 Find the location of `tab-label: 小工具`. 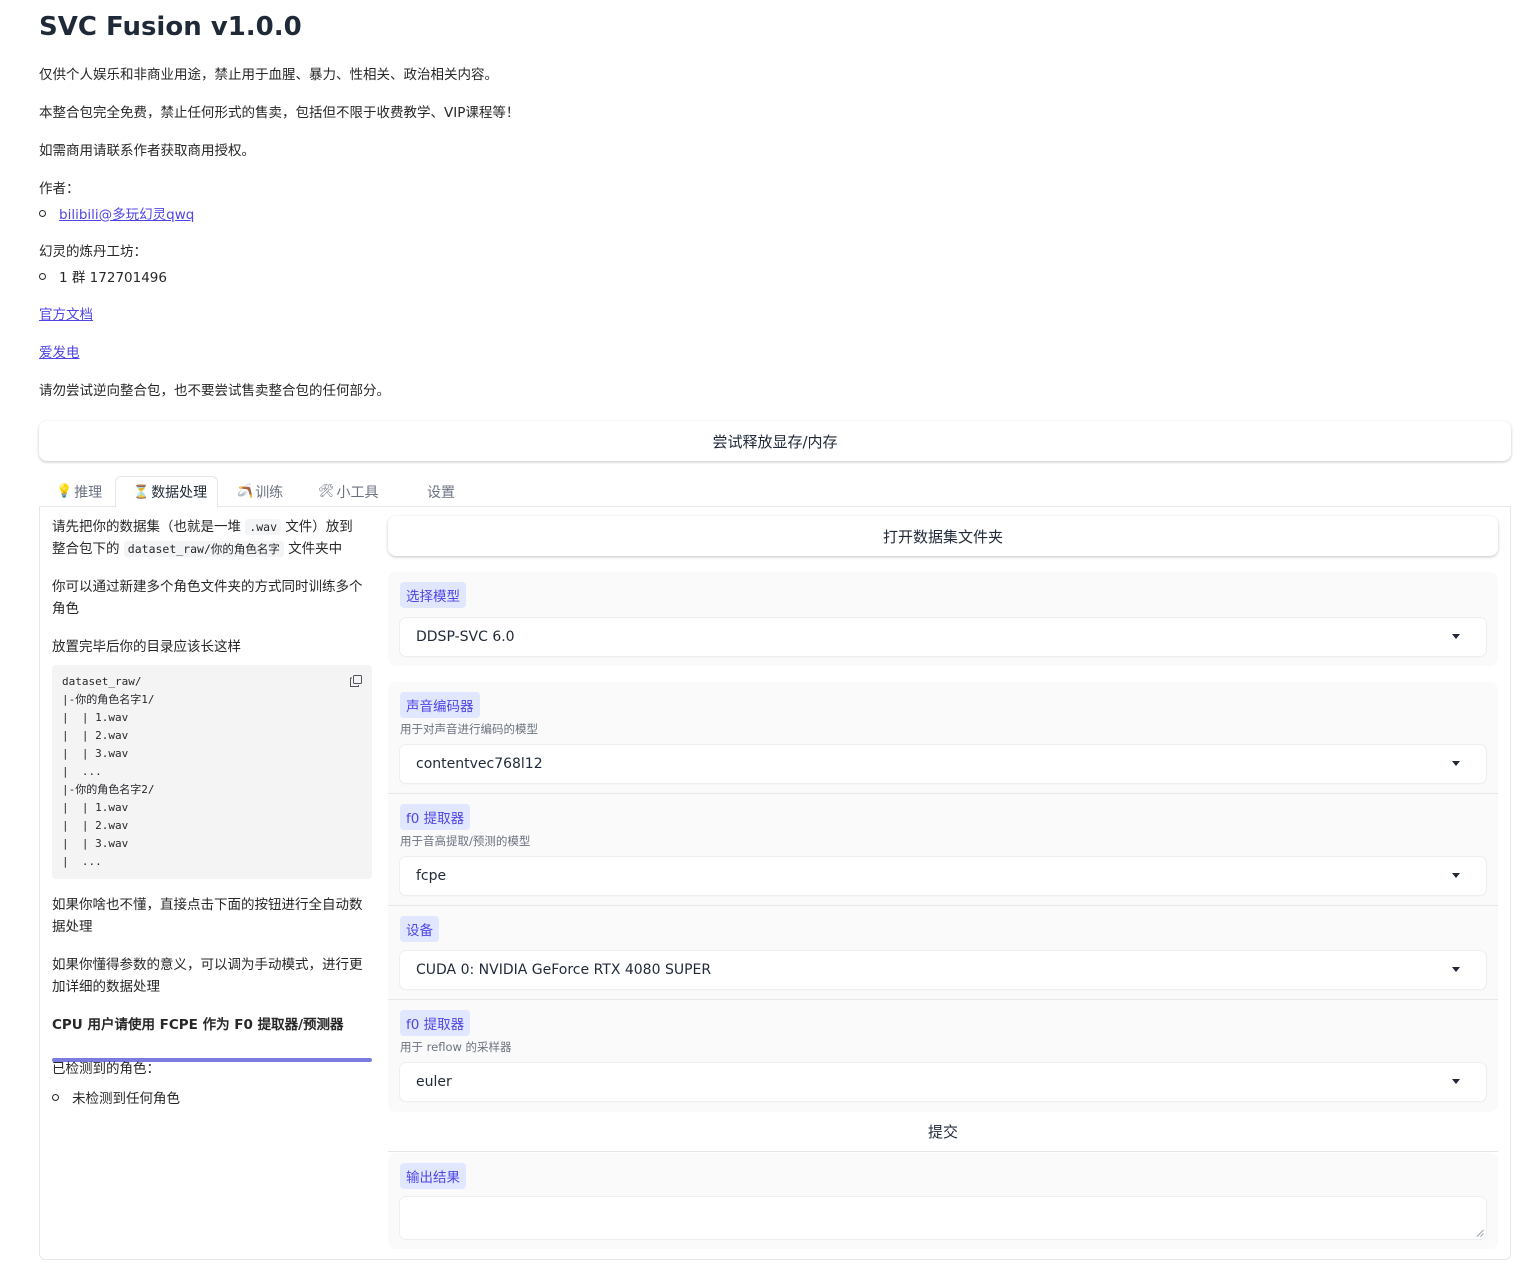

tab-label: 小工具 is located at coordinates (357, 492).